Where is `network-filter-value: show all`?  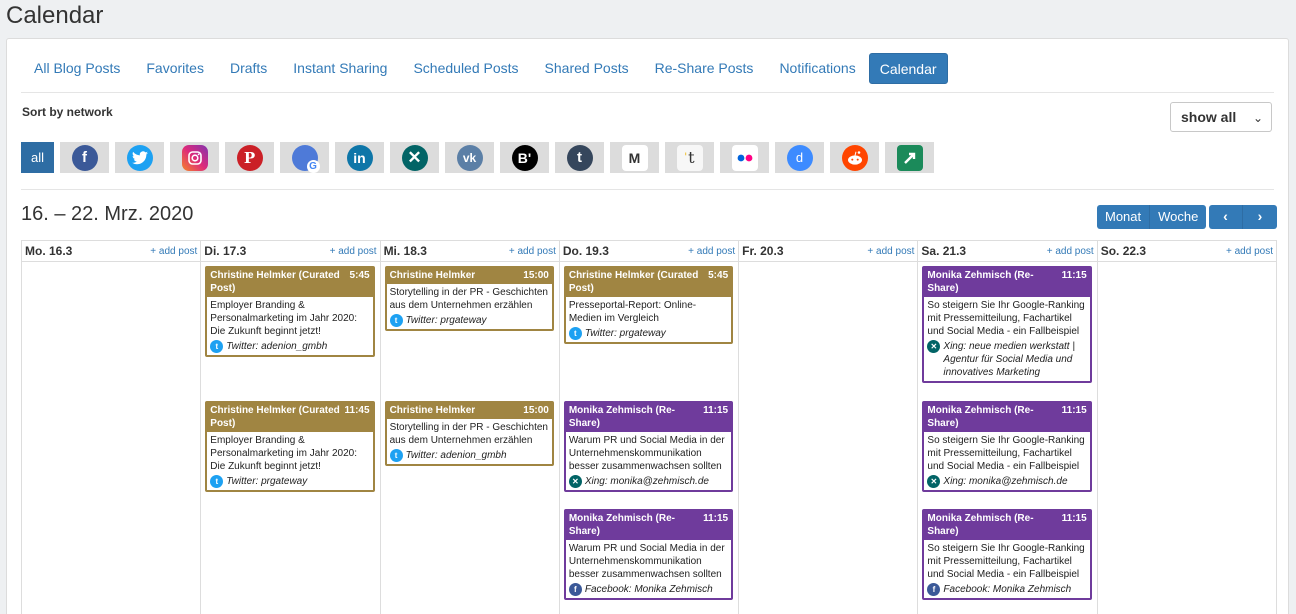 network-filter-value: show all is located at coordinates (1209, 117).